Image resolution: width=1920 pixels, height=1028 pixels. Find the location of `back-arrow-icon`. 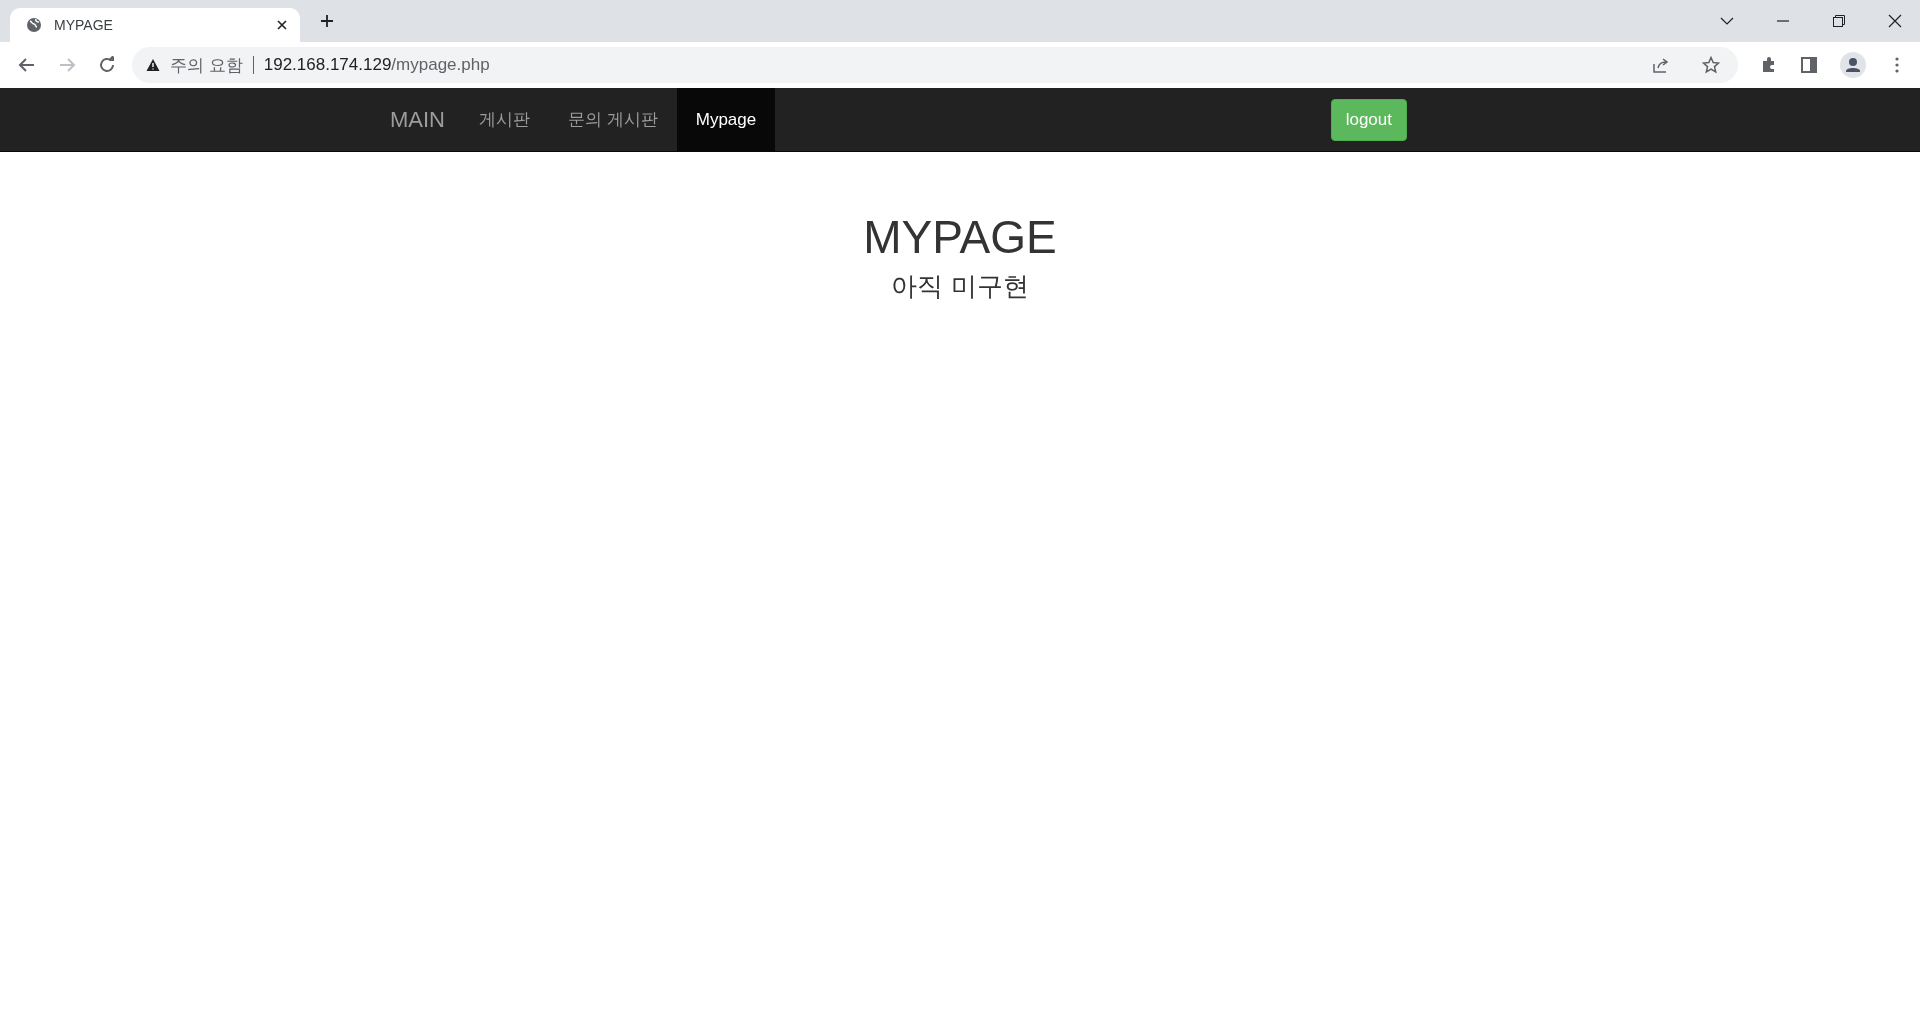

back-arrow-icon is located at coordinates (27, 65).